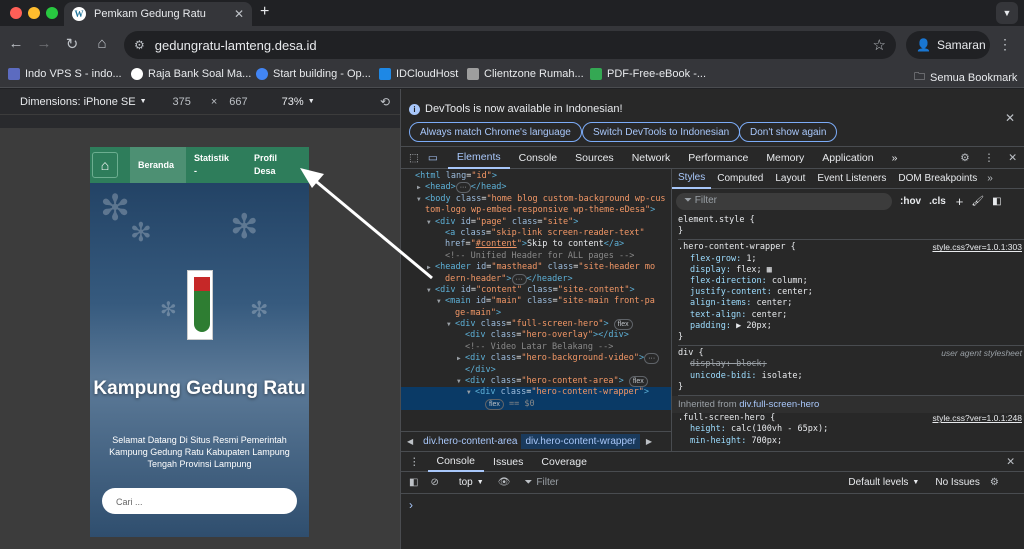 Image resolution: width=1024 pixels, height=549 pixels. Describe the element at coordinates (978, 418) in the screenshot. I see `css-source-link: style.css?ver=1.0.1:248` at that location.